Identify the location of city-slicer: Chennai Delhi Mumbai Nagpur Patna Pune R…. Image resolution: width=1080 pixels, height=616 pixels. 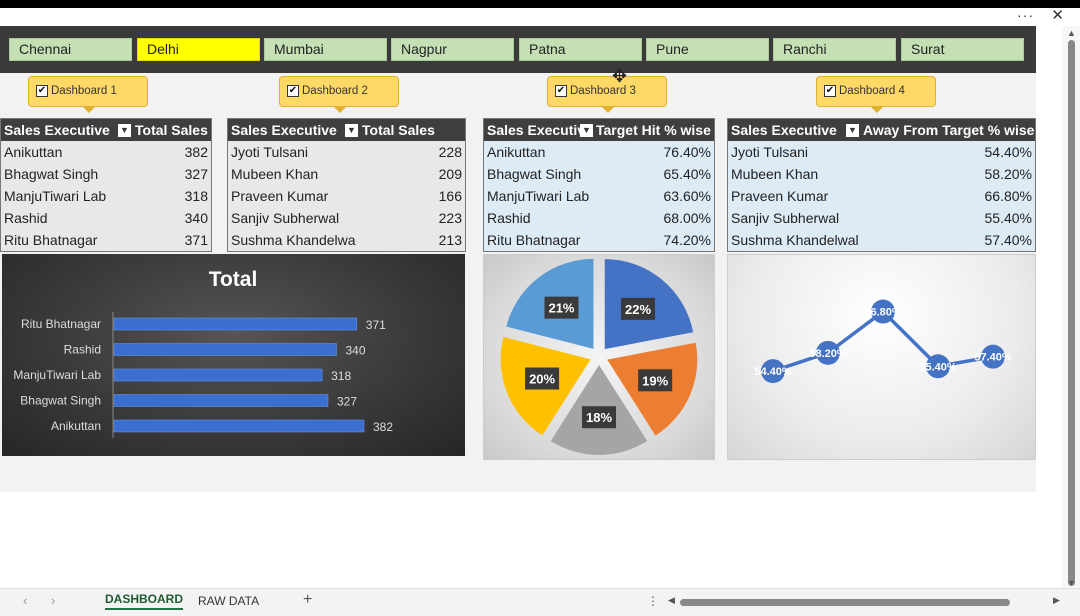
(518, 49).